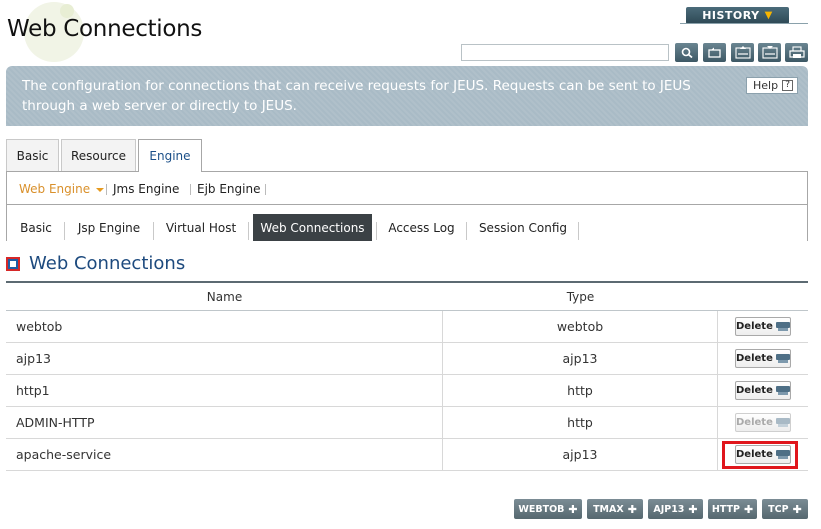 The width and height of the screenshot is (821, 529). I want to click on subnav-label: Jms Engine, so click(146, 189).